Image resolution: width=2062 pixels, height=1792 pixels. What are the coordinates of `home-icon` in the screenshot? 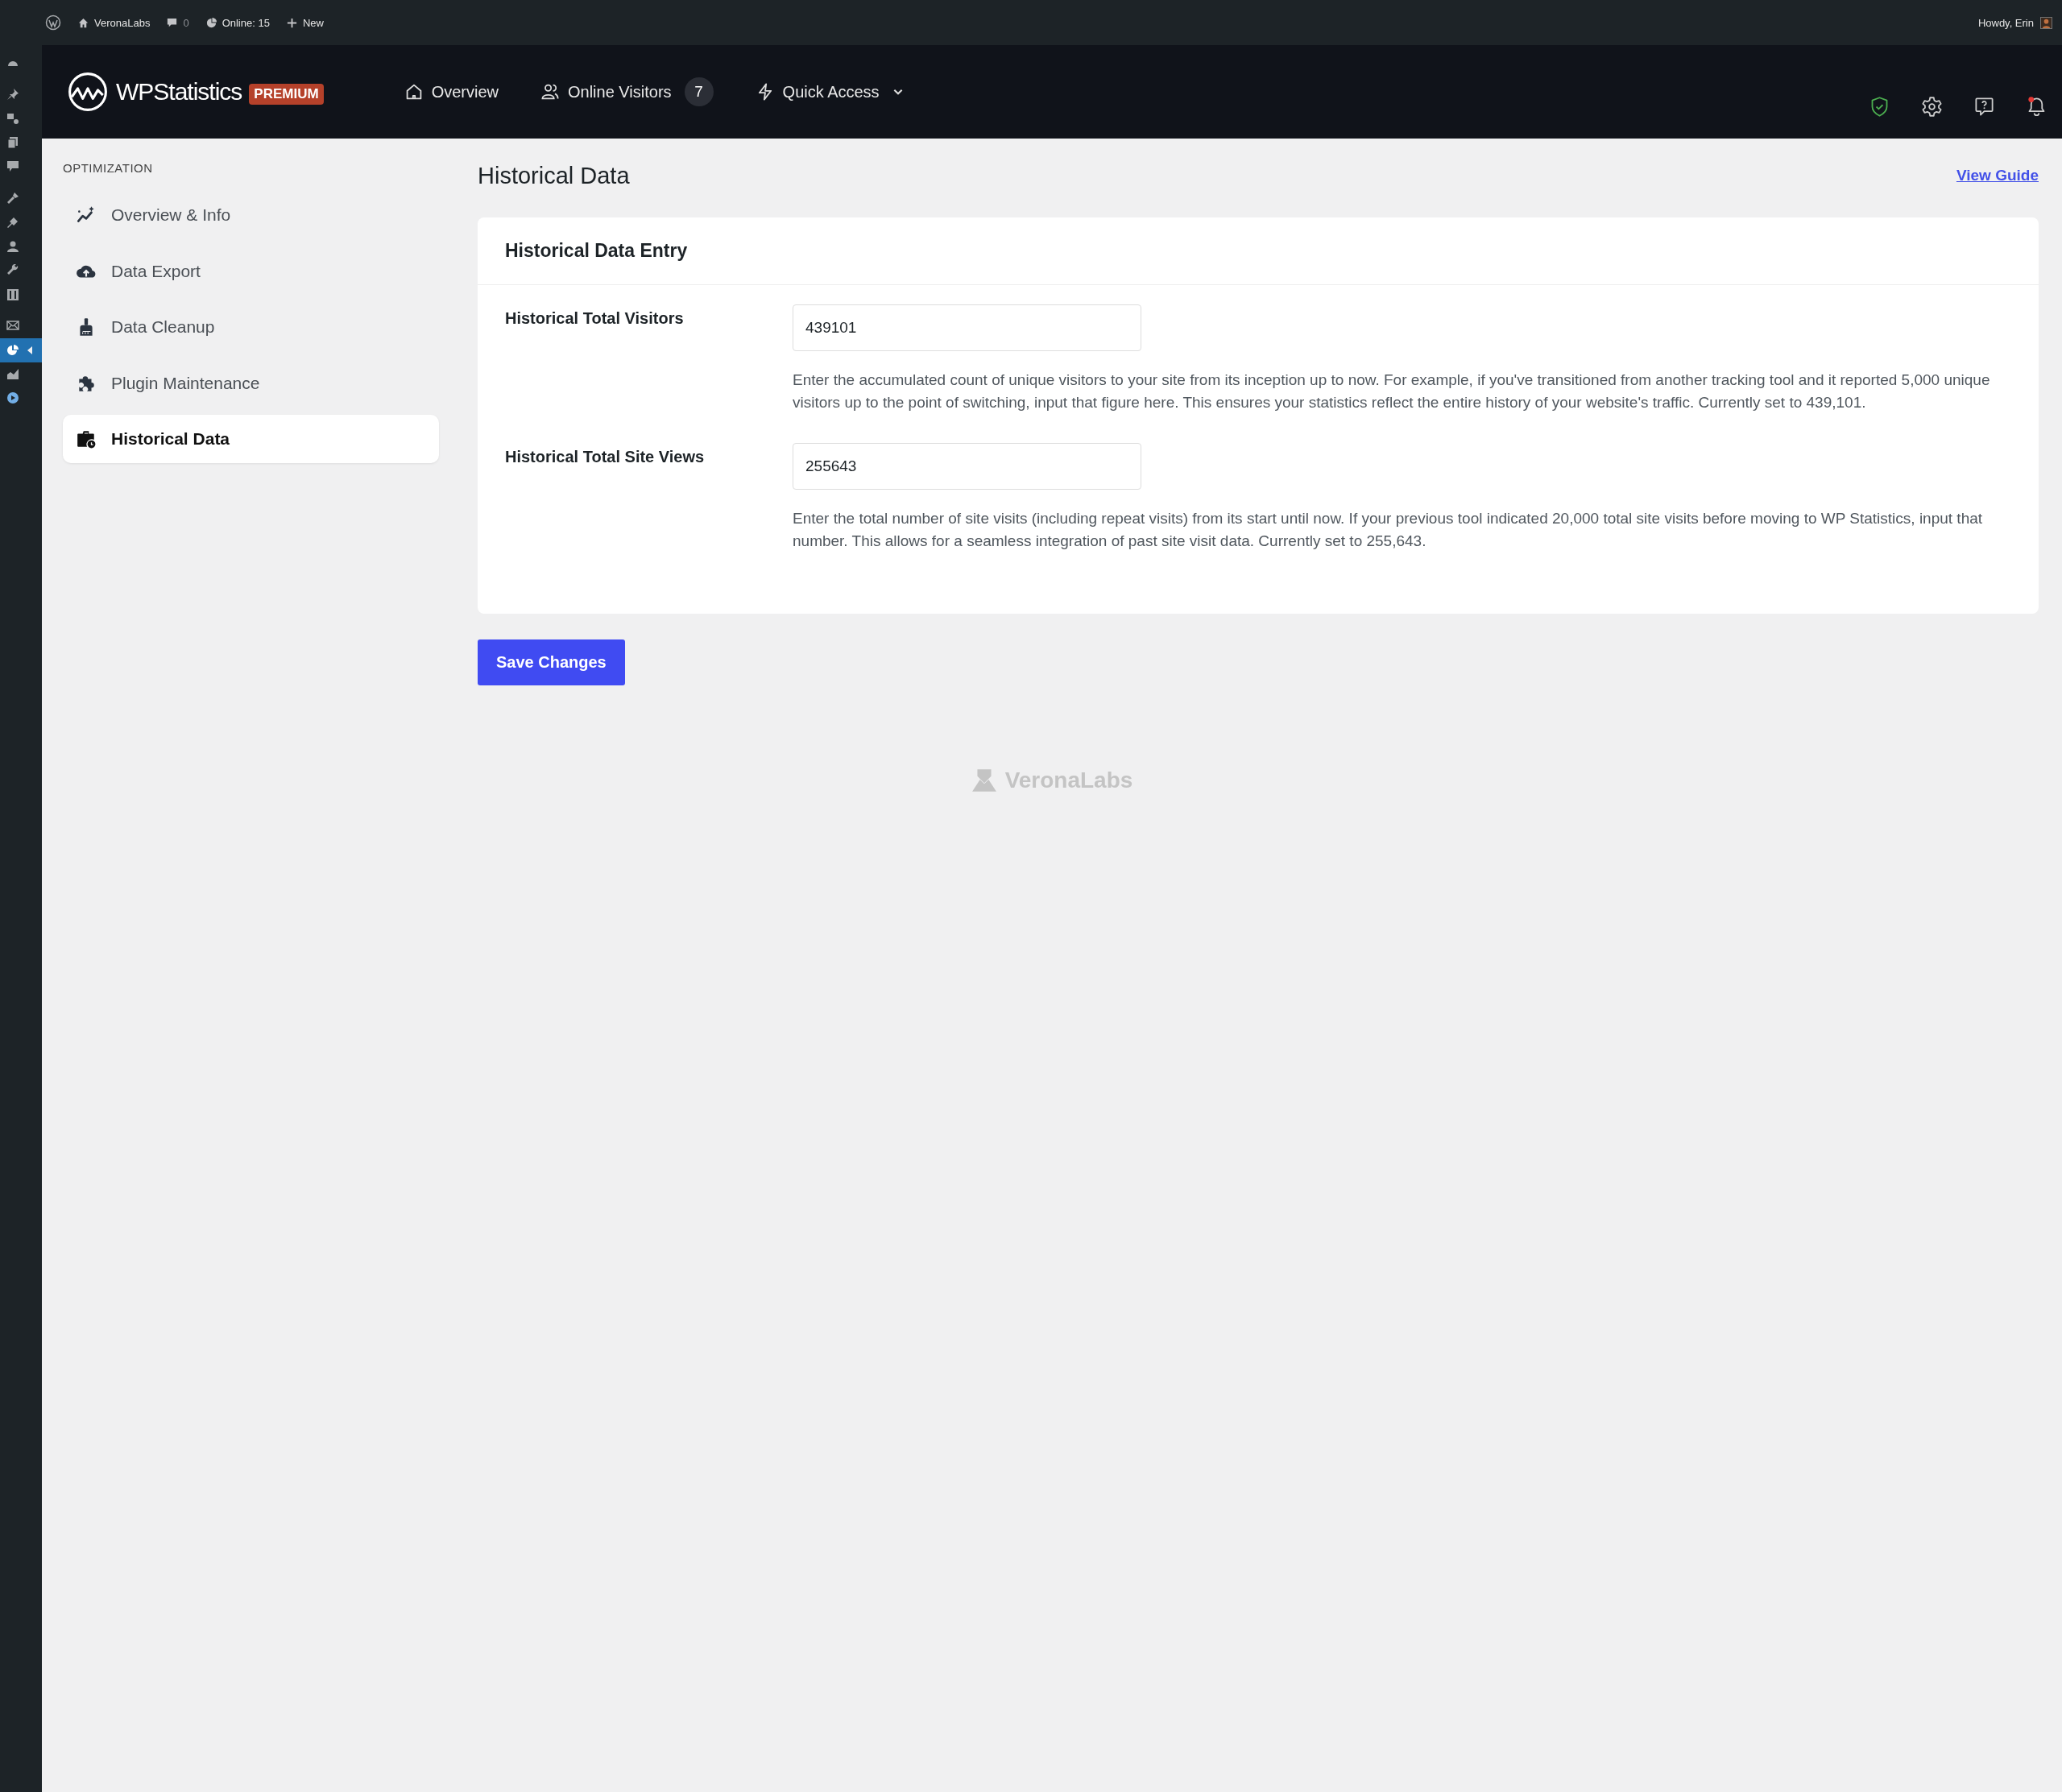 It's located at (83, 22).